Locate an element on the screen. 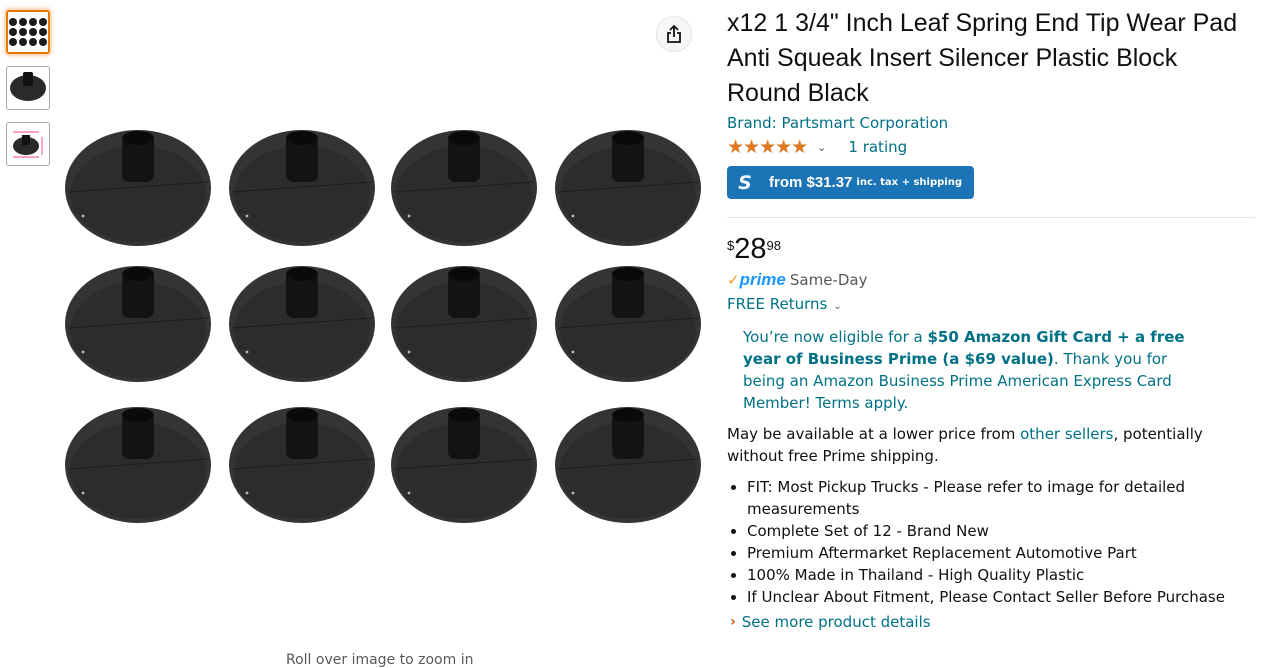 Image resolution: width=1278 pixels, height=668 pixels. share-button is located at coordinates (674, 34).